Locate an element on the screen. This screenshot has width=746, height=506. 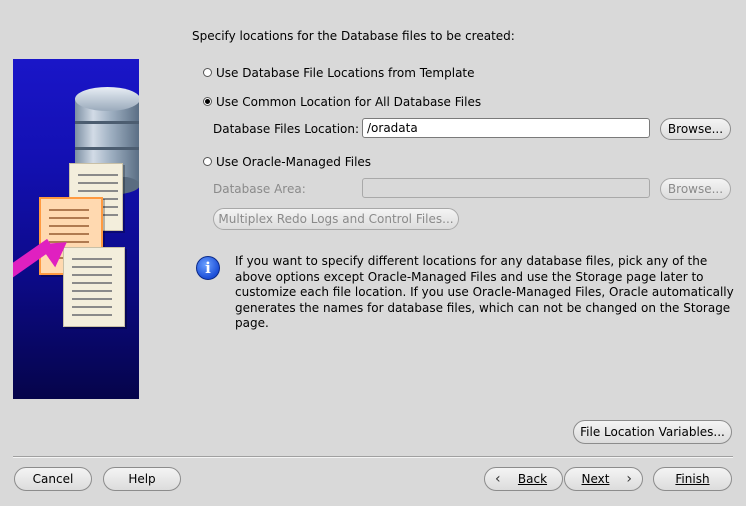
radio-oracle-managed-files: Use Oracle-Managed Files is located at coordinates (303, 163).